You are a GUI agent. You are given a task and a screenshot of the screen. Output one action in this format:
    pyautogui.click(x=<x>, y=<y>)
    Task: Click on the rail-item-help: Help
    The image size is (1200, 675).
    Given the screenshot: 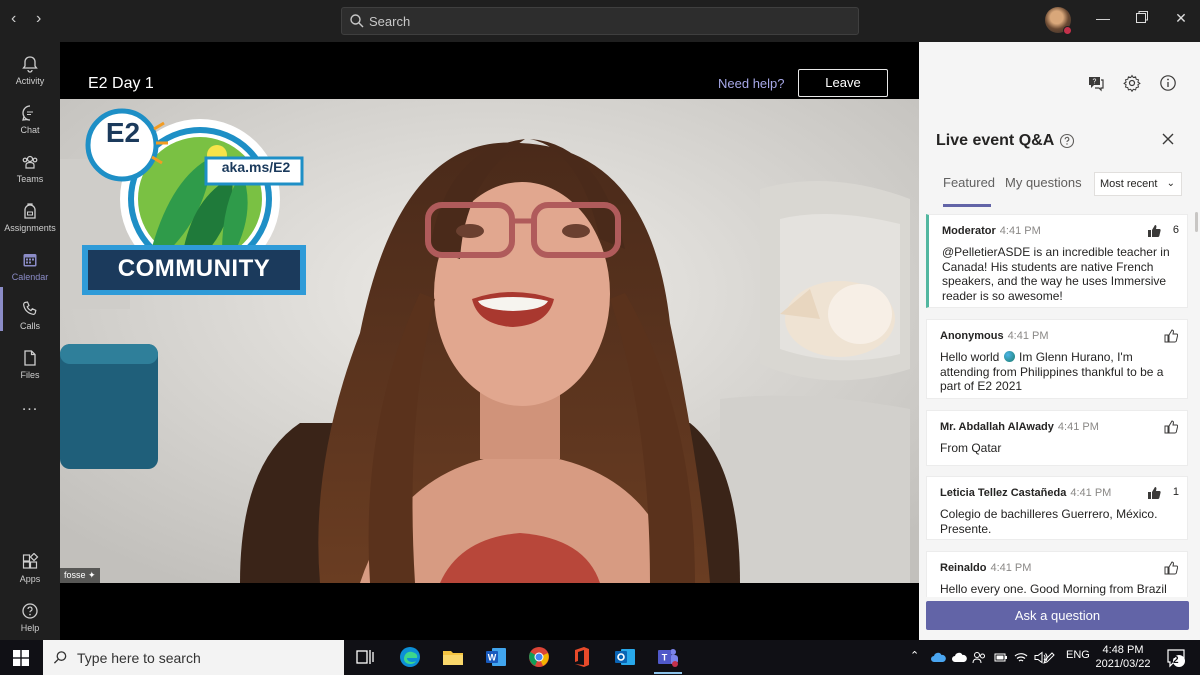 What is the action you would take?
    pyautogui.click(x=30, y=621)
    